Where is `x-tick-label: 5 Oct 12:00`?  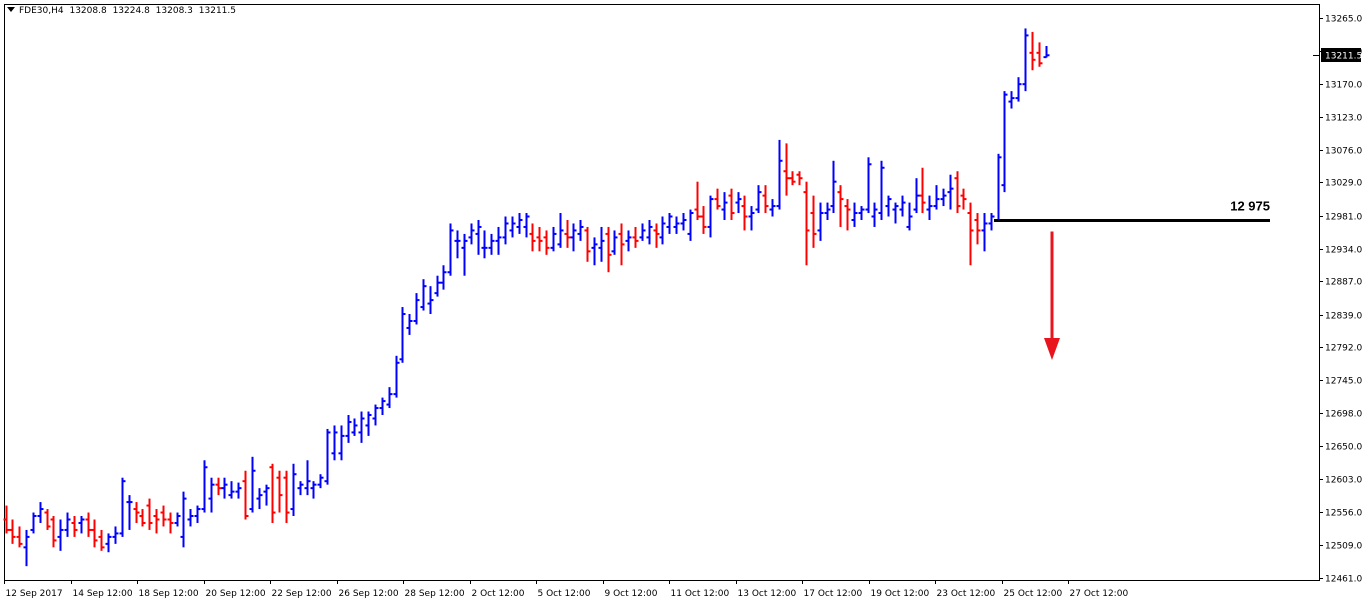 x-tick-label: 5 Oct 12:00 is located at coordinates (564, 594).